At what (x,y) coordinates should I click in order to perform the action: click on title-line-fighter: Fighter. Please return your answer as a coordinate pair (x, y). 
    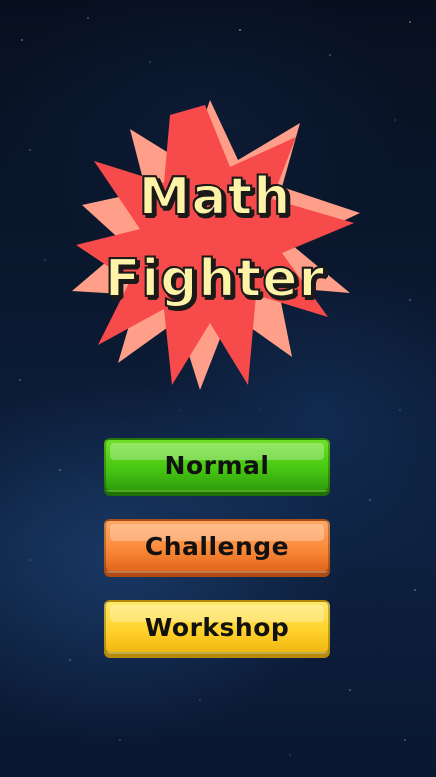
    Looking at the image, I should click on (215, 279).